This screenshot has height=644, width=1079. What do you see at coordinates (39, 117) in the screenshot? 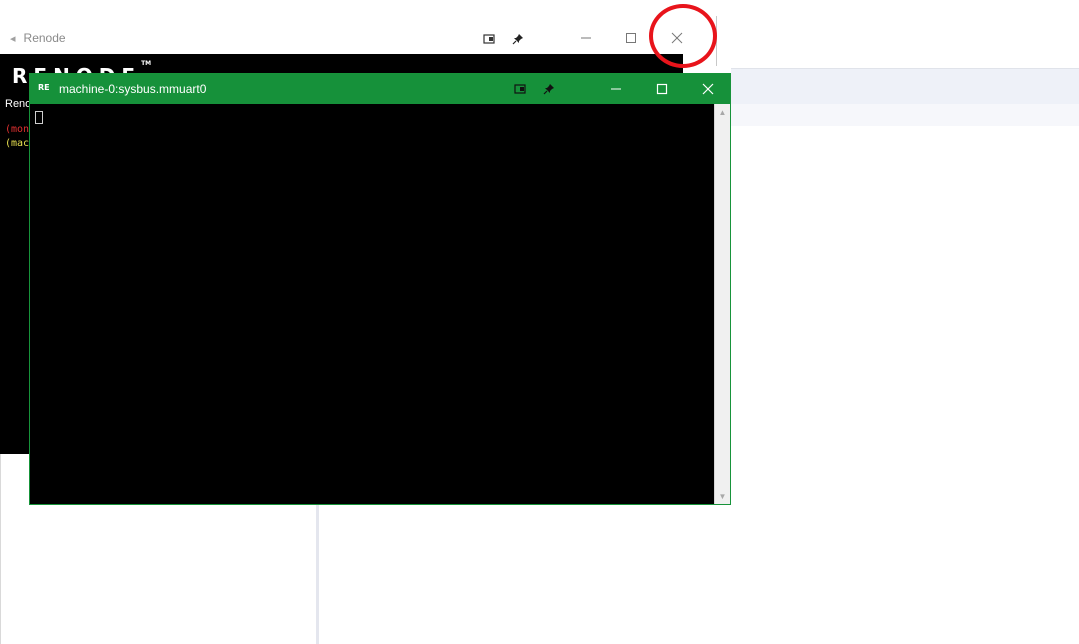
I see `terminal-cursor` at bounding box center [39, 117].